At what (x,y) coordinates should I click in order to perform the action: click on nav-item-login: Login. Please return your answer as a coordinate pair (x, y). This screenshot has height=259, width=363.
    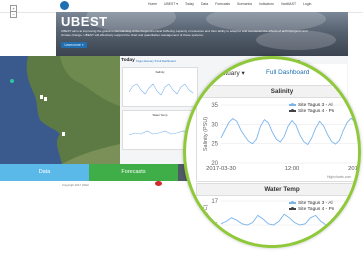
    Looking at the image, I should click on (307, 4).